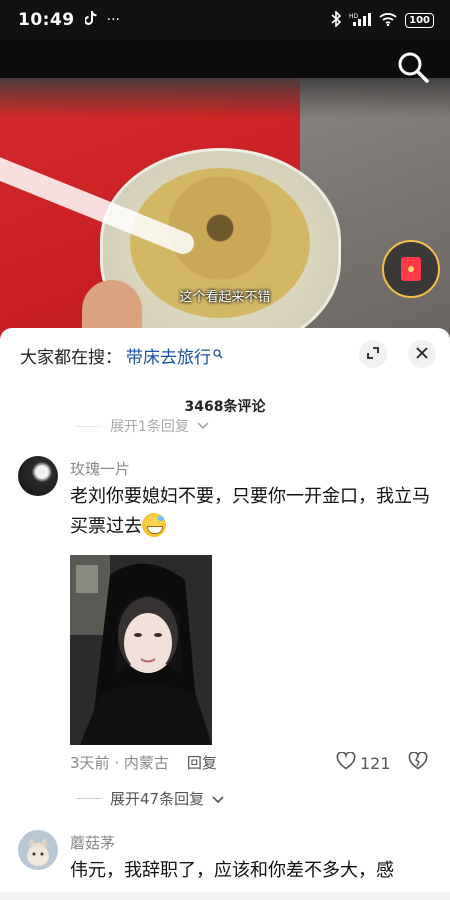 The height and width of the screenshot is (900, 450). Describe the element at coordinates (346, 762) in the screenshot. I see `heart-icon` at that location.